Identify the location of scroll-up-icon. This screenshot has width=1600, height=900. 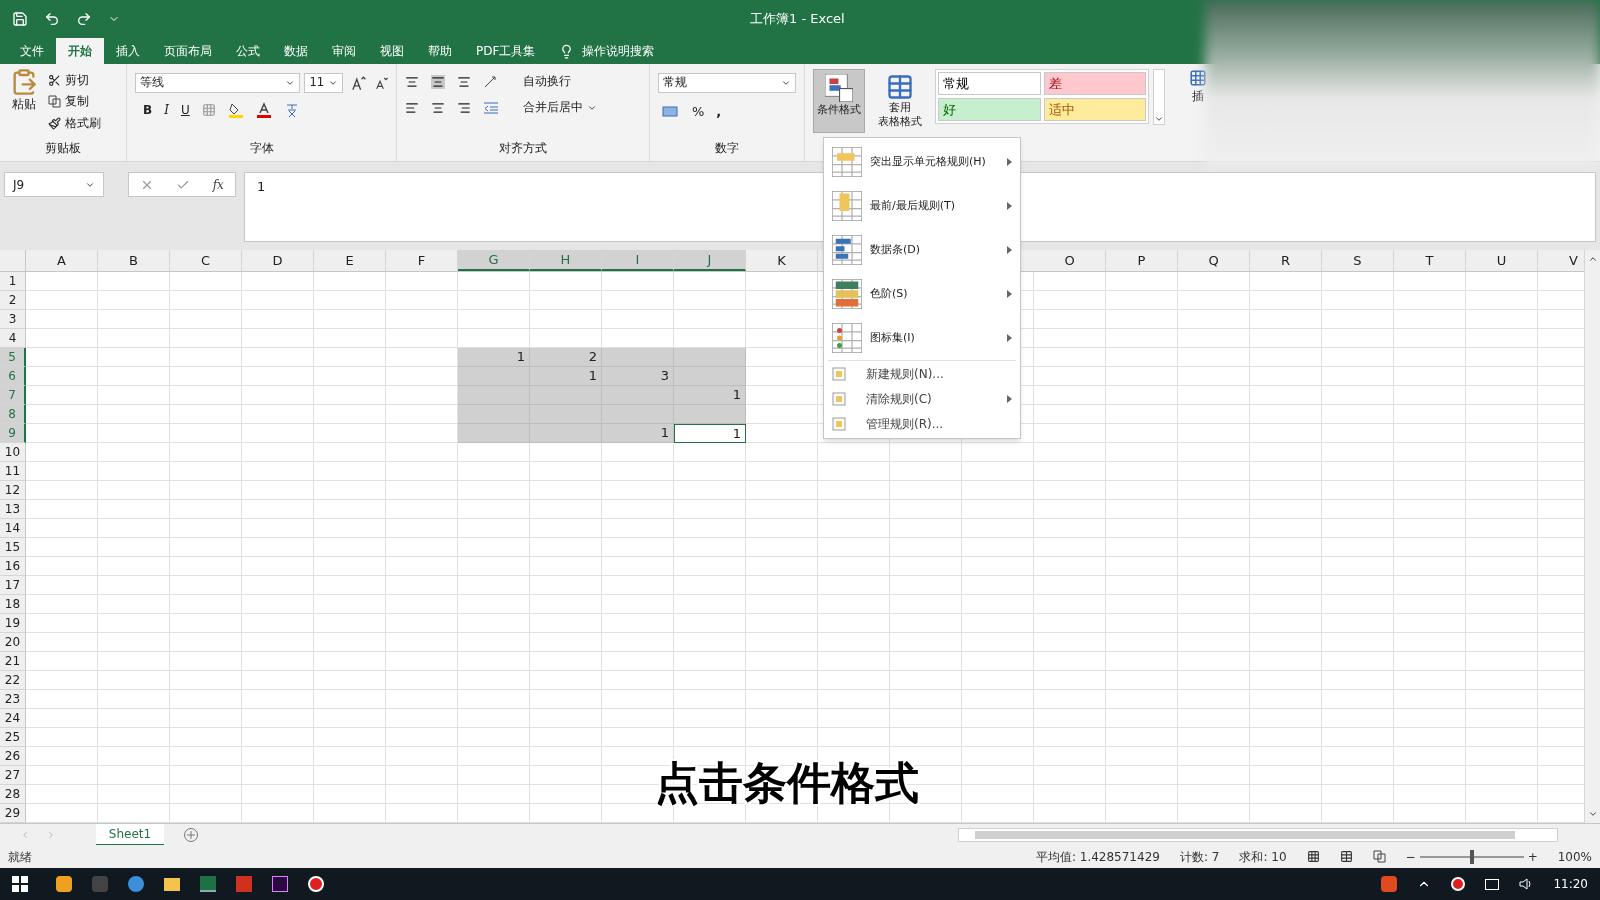
(1592, 259).